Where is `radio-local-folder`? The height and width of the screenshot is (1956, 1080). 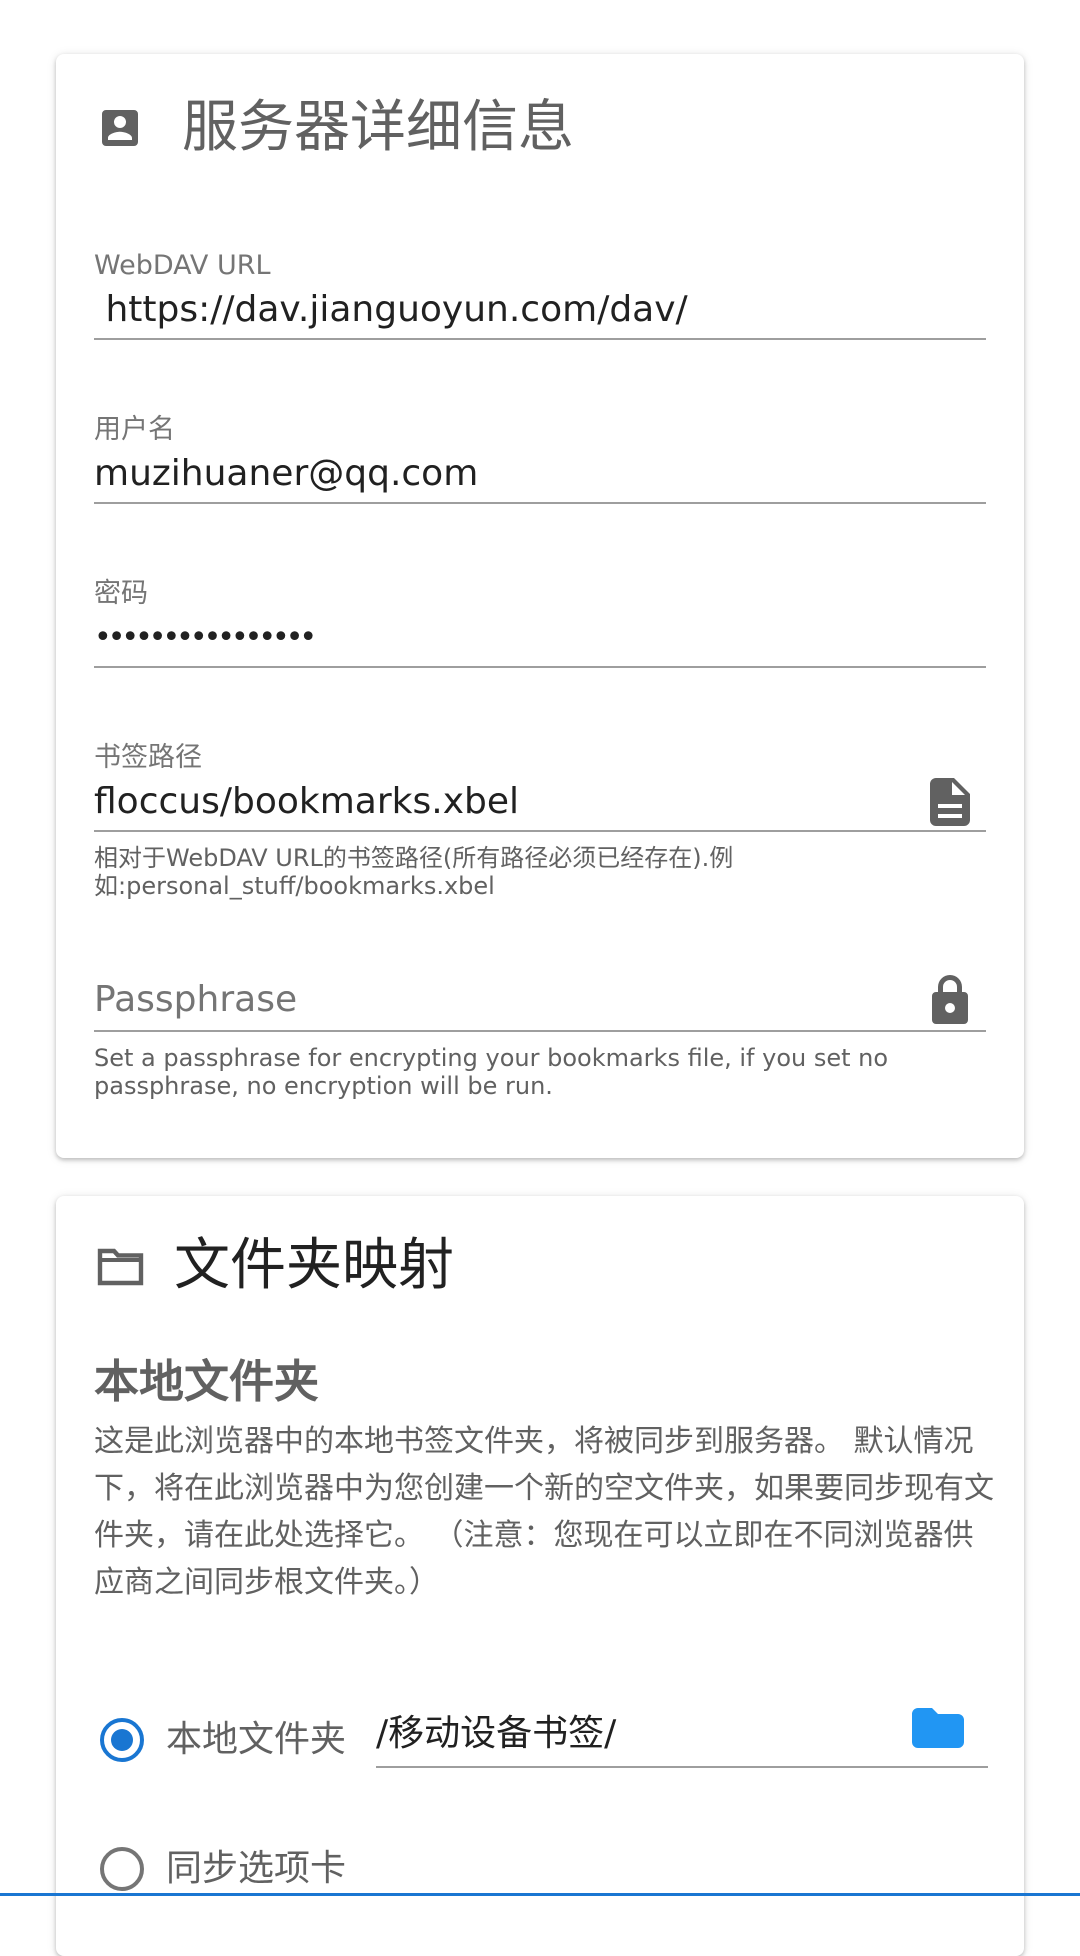 radio-local-folder is located at coordinates (122, 1740).